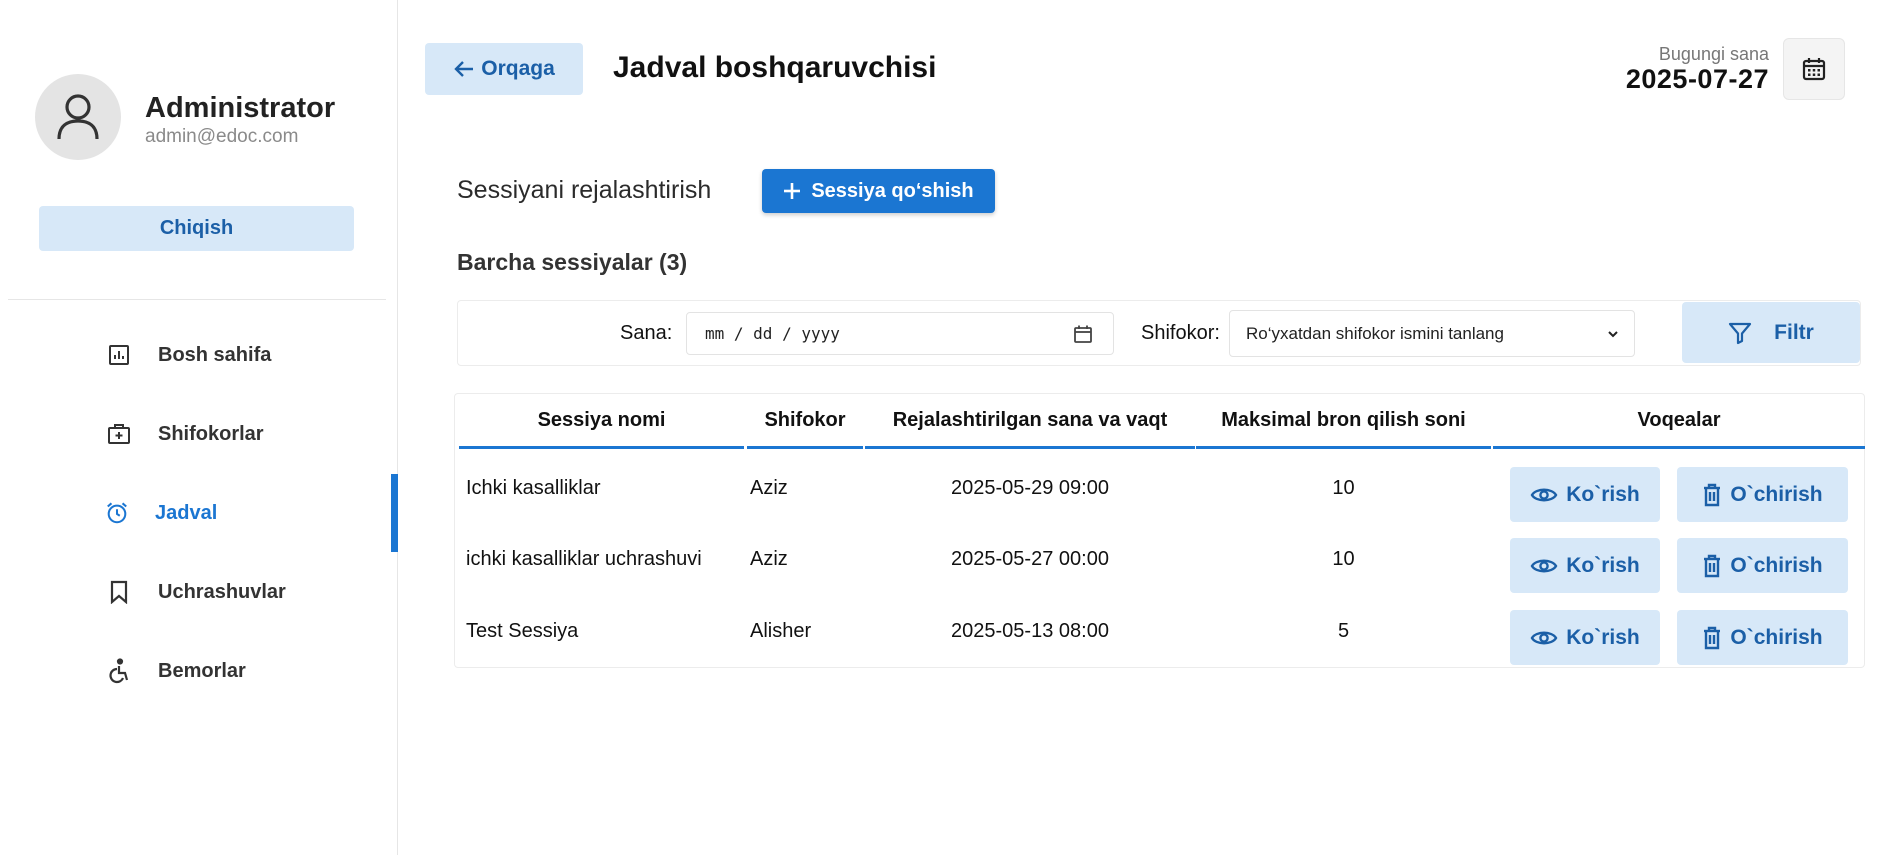 This screenshot has width=1885, height=855. I want to click on accessibility-icon, so click(119, 671).